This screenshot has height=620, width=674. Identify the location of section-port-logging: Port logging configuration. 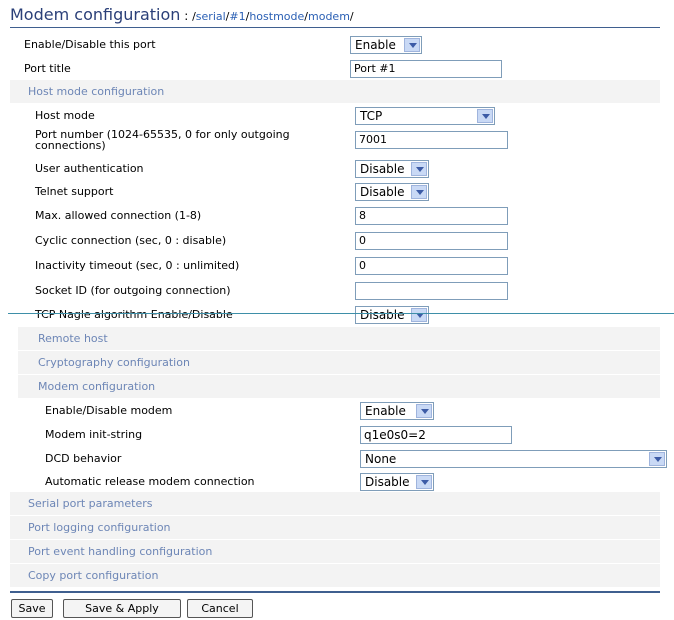
(335, 527).